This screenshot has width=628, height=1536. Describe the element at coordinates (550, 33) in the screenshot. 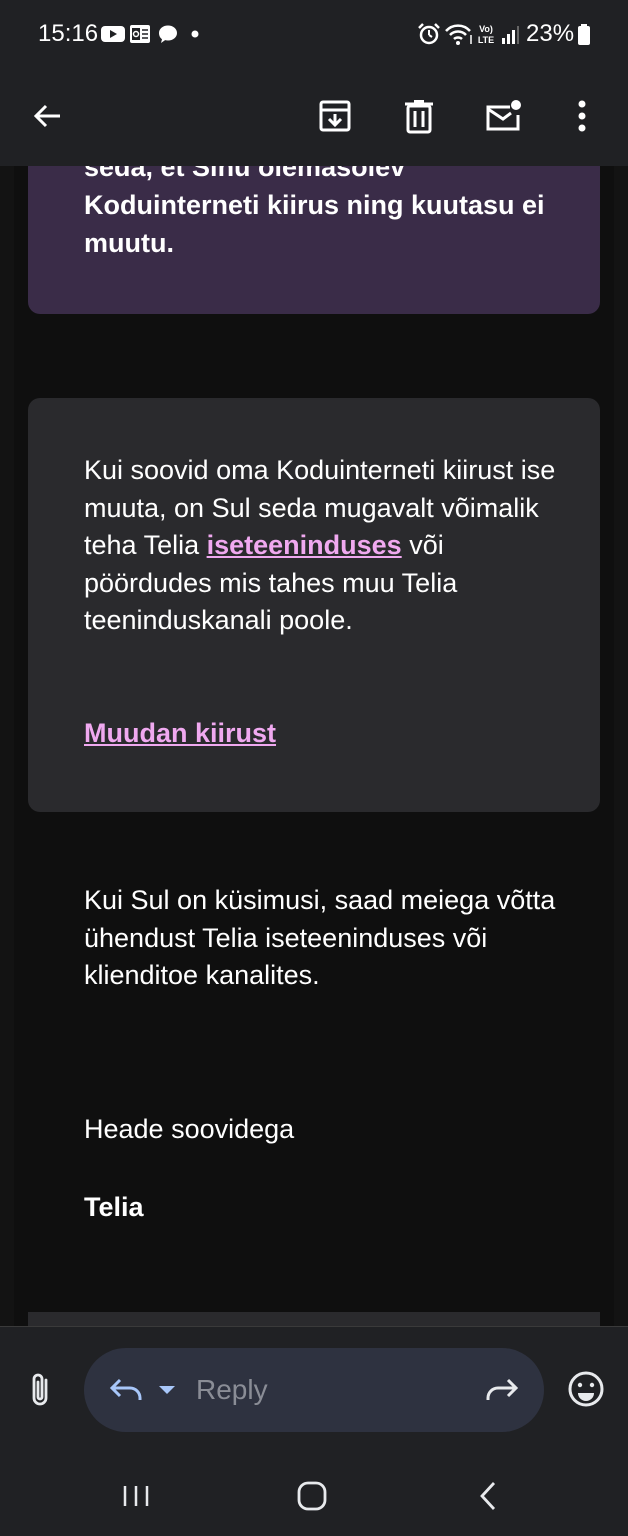

I see `battery-percentage: 23%` at that location.